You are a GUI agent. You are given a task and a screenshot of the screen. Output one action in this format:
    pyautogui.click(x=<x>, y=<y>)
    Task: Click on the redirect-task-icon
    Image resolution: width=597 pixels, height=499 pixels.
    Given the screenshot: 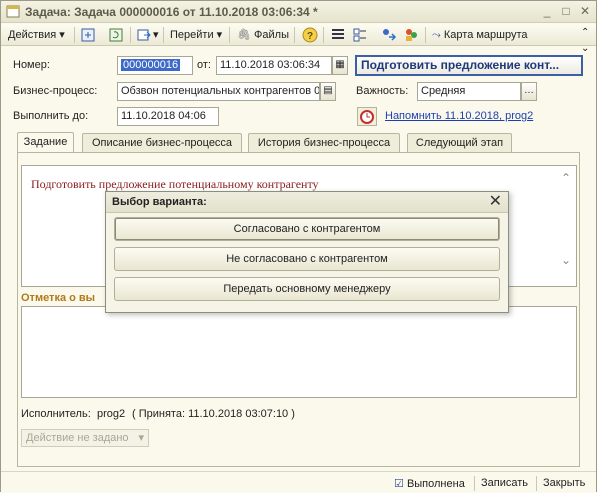 What is the action you would take?
    pyautogui.click(x=389, y=35)
    